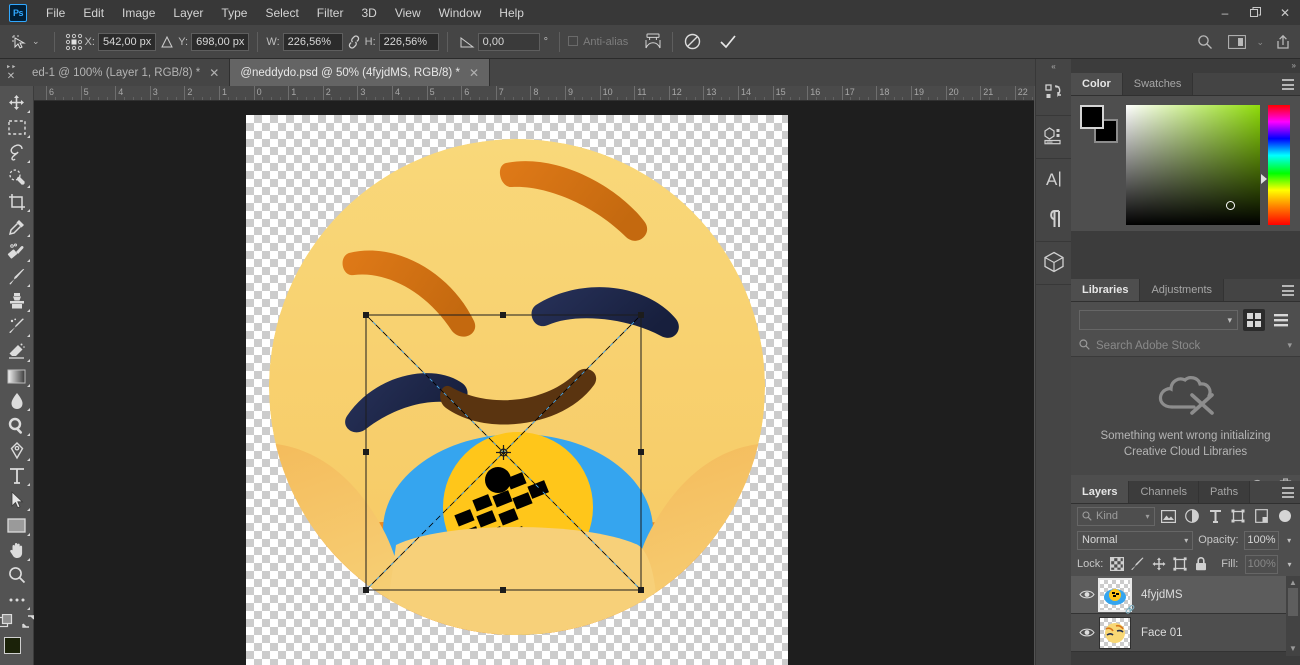 Image resolution: width=1300 pixels, height=665 pixels. What do you see at coordinates (1225, 12) in the screenshot?
I see `minimize-button: –` at bounding box center [1225, 12].